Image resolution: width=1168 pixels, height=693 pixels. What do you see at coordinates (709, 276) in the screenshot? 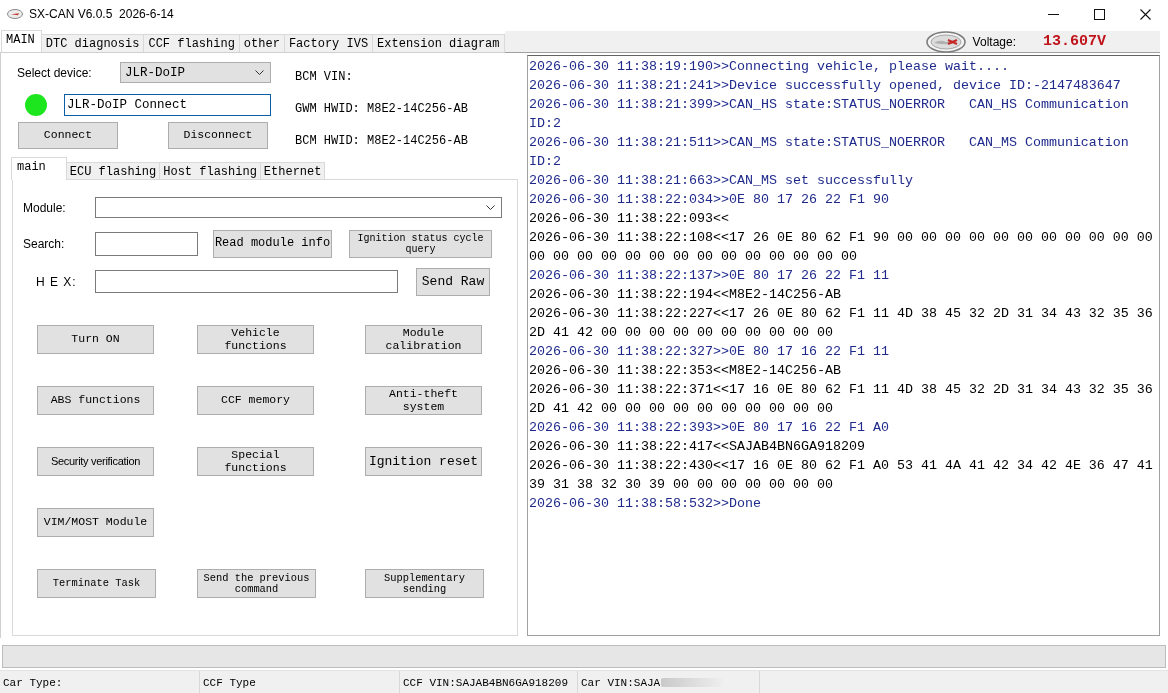
I see `log-line: 2026-06-30 11:38:22:137>>0E 80 17 26 22 F1 11` at bounding box center [709, 276].